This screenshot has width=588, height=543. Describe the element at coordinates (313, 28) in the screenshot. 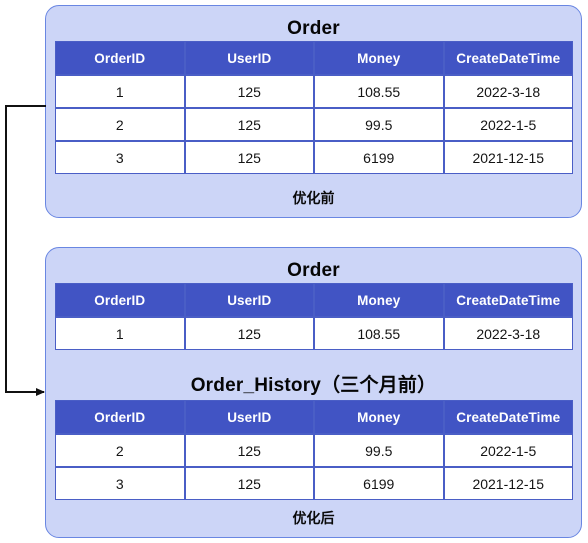

I see `table-title-order-before: Order` at that location.